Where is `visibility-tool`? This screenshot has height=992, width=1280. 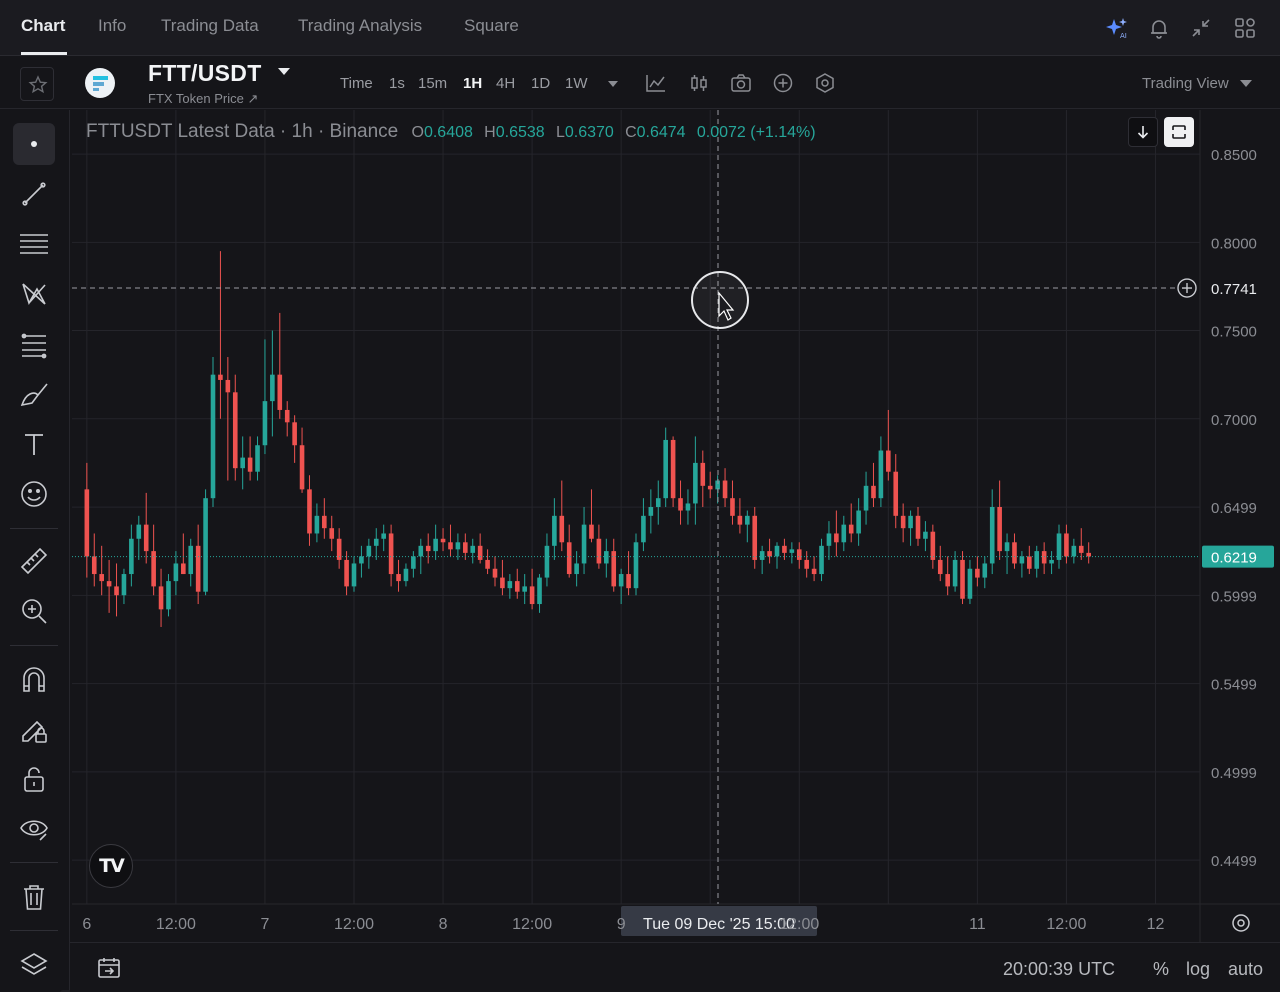 visibility-tool is located at coordinates (34, 829).